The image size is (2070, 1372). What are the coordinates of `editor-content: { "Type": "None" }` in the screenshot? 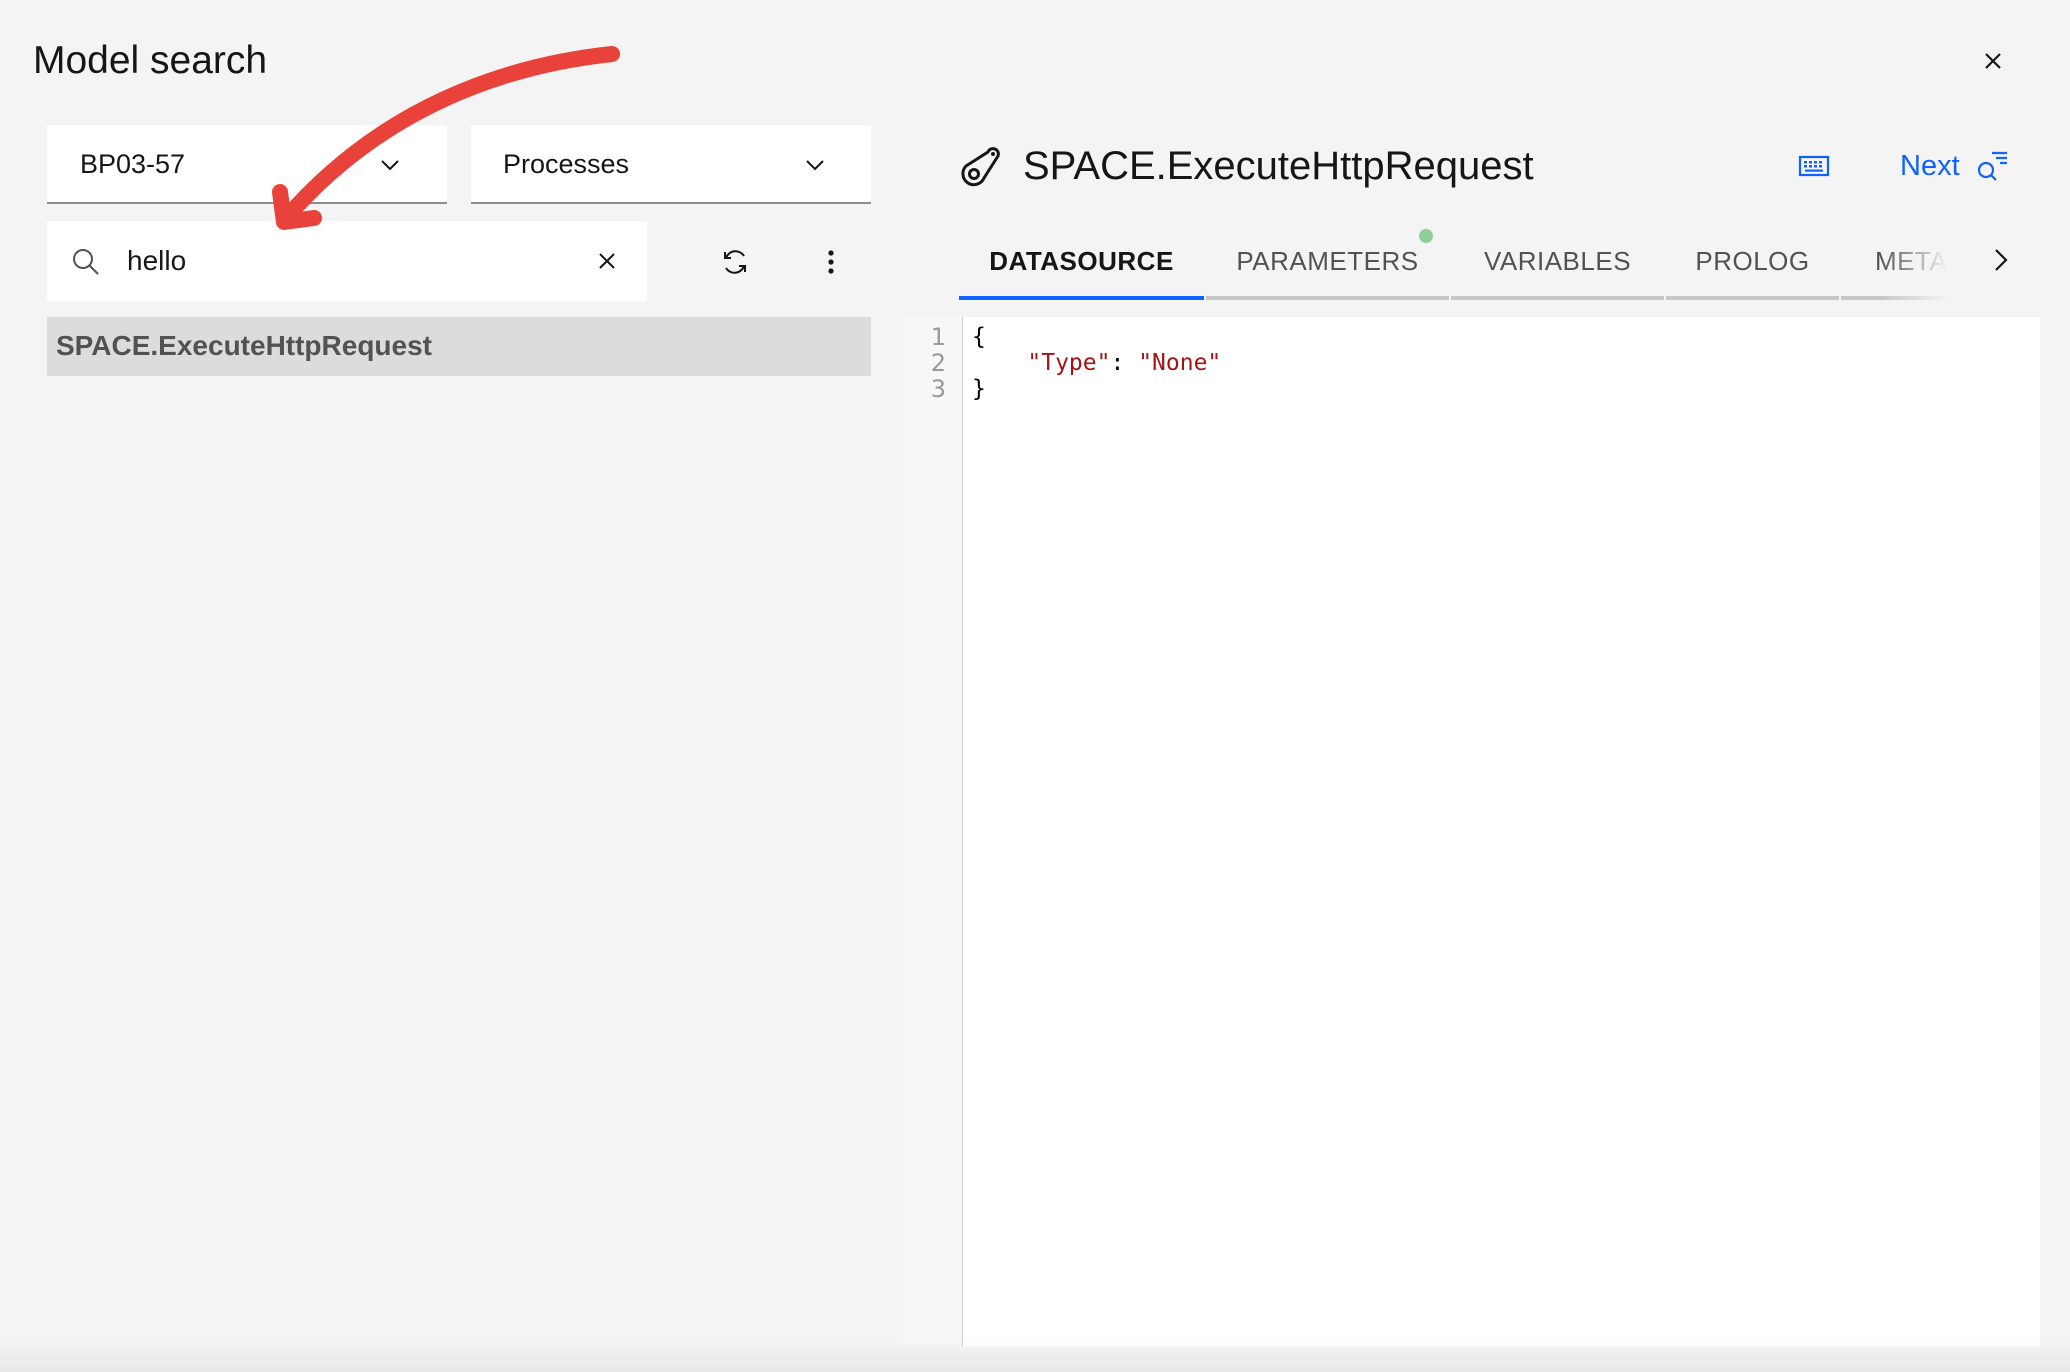 It's located at (1096, 363).